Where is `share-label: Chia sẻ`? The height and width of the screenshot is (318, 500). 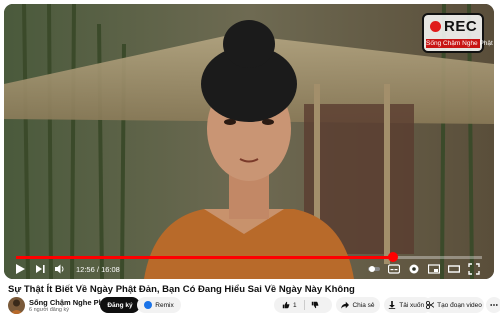
share-label: Chia sẻ is located at coordinates (363, 305).